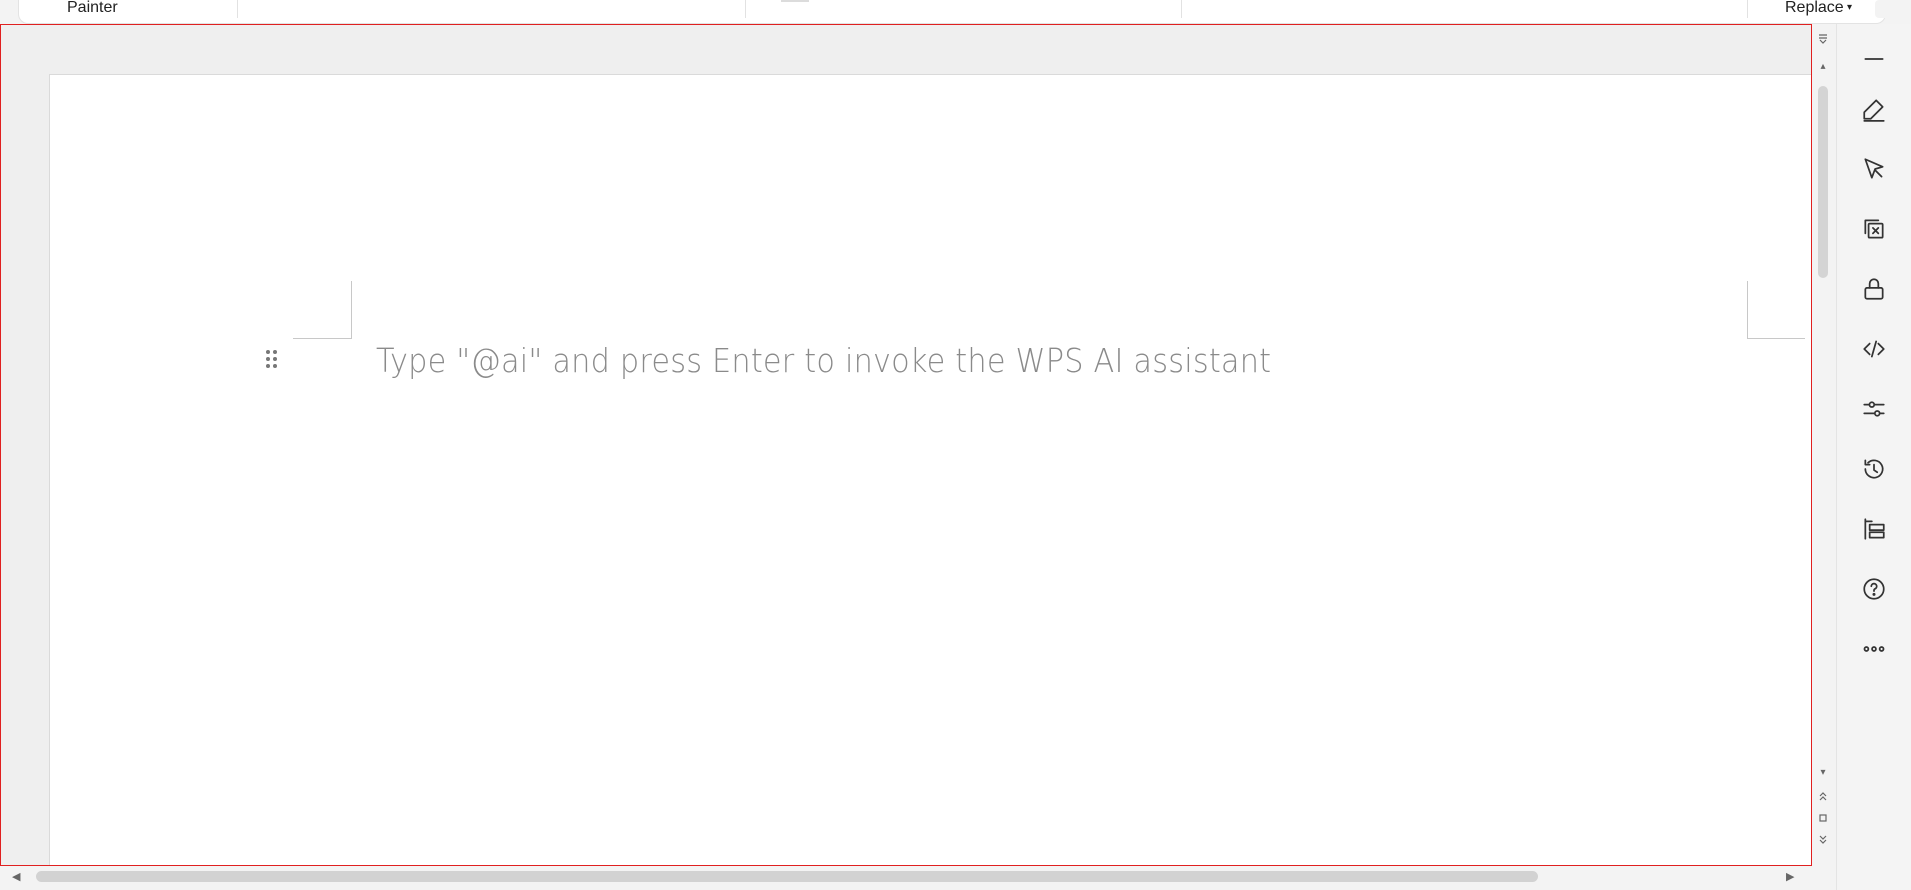 The image size is (1911, 890). I want to click on replace-button: Replace, so click(1814, 9).